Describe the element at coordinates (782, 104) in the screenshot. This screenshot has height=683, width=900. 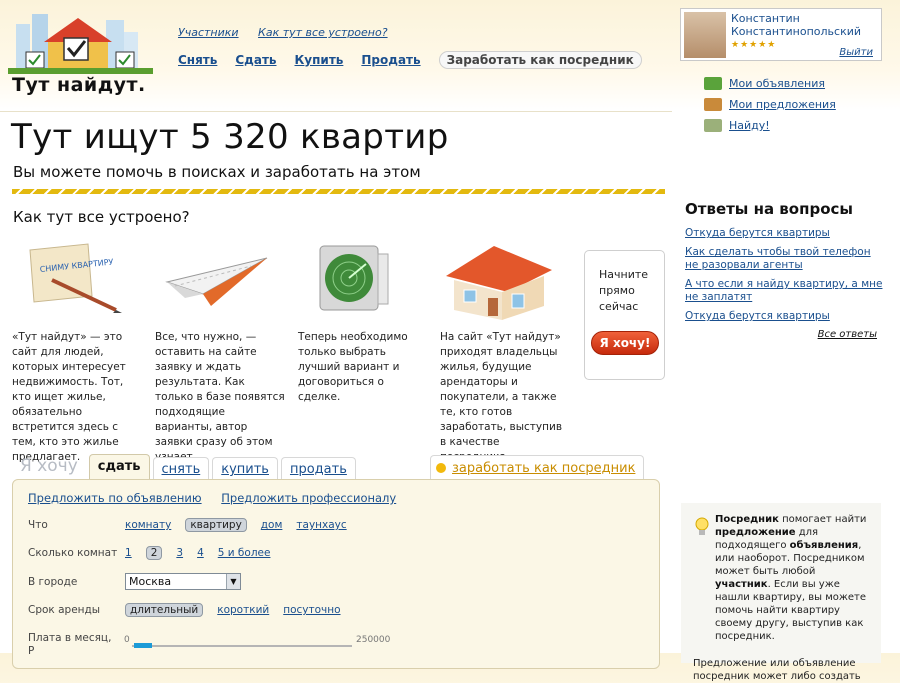
I see `menu-my-offers-label: Мои предложения` at that location.